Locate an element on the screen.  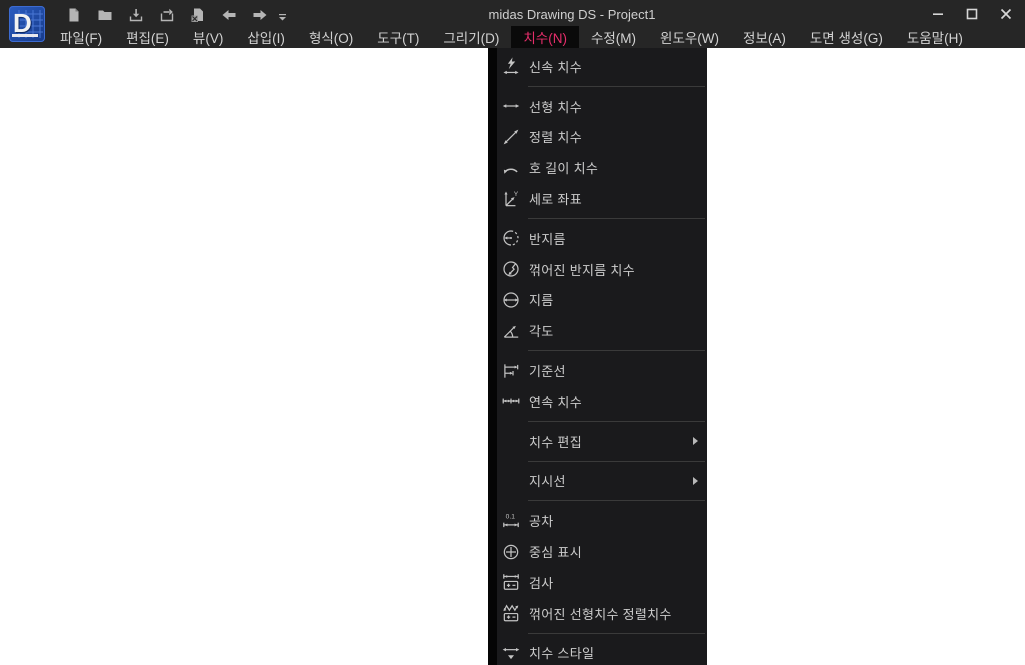
menubar-item-help: 도움말(H) is located at coordinates (935, 37).